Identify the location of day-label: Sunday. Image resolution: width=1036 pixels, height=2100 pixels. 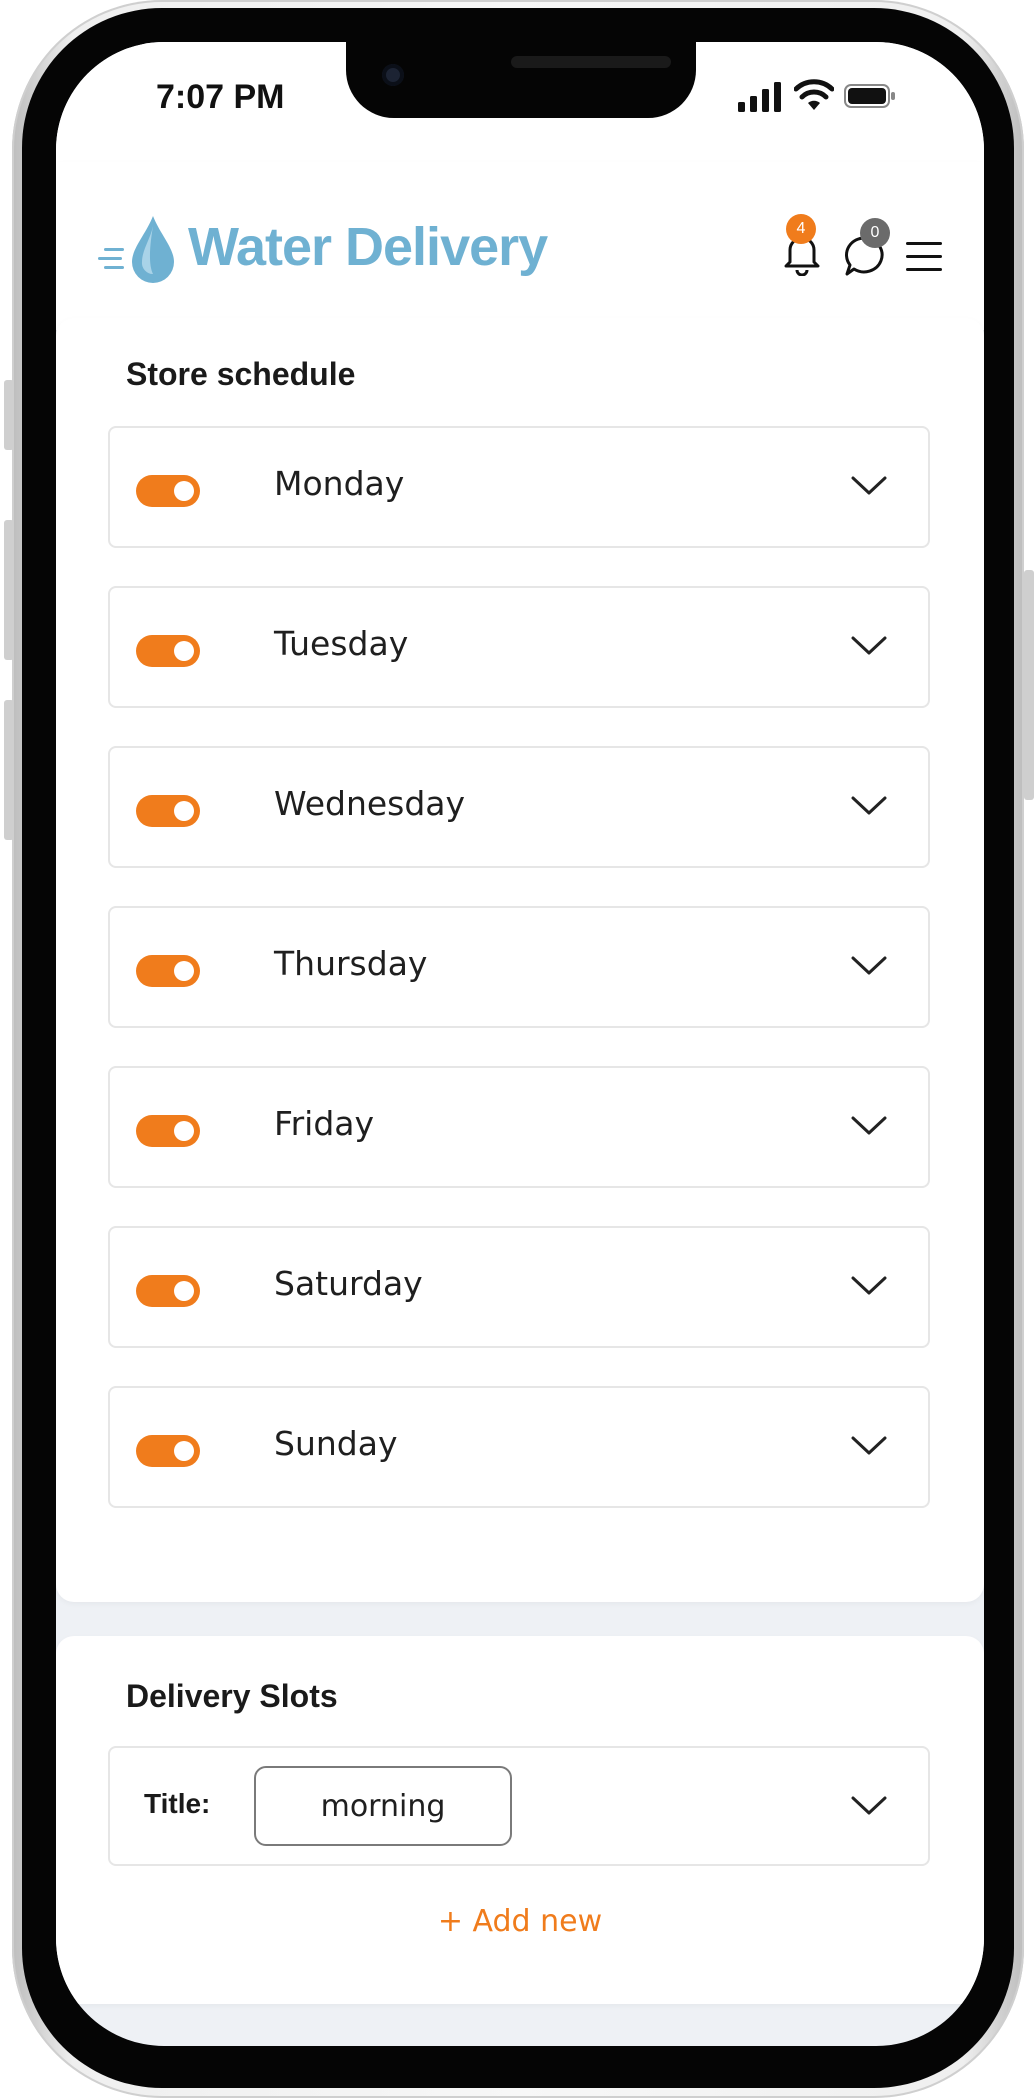
(336, 1443).